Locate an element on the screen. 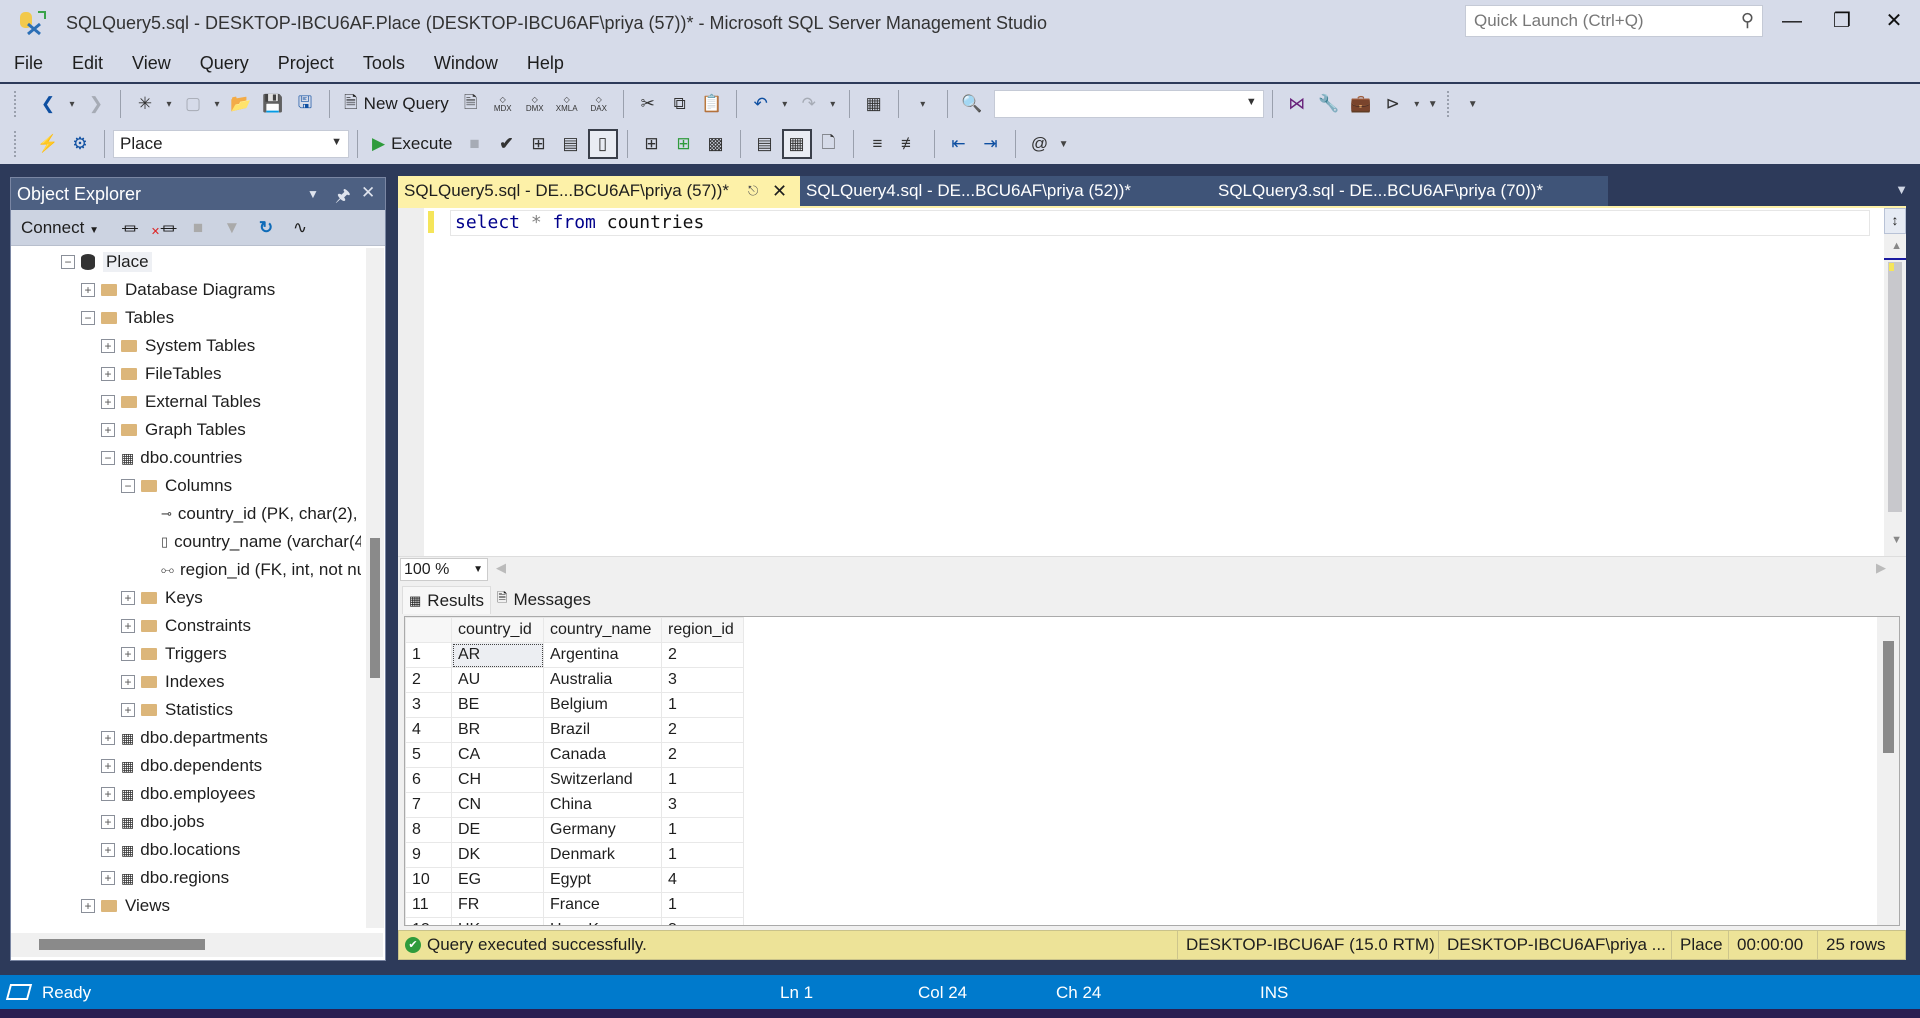 Image resolution: width=1920 pixels, height=1018 pixels. grid-cell: 2 is located at coordinates (702, 755).